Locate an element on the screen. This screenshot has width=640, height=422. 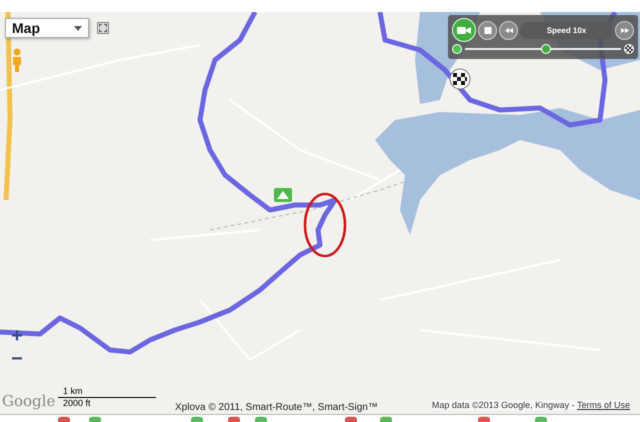
stop-icon is located at coordinates (488, 30).